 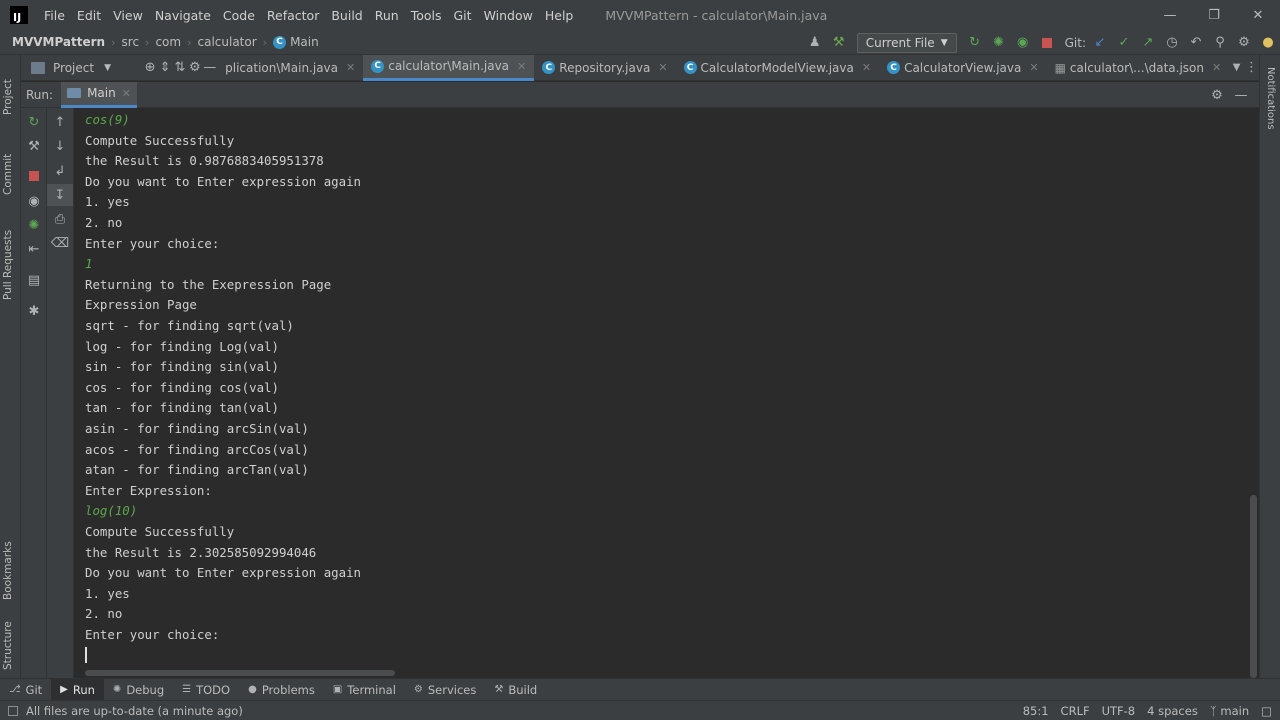 I want to click on pin-icon: ✱, so click(x=34, y=311).